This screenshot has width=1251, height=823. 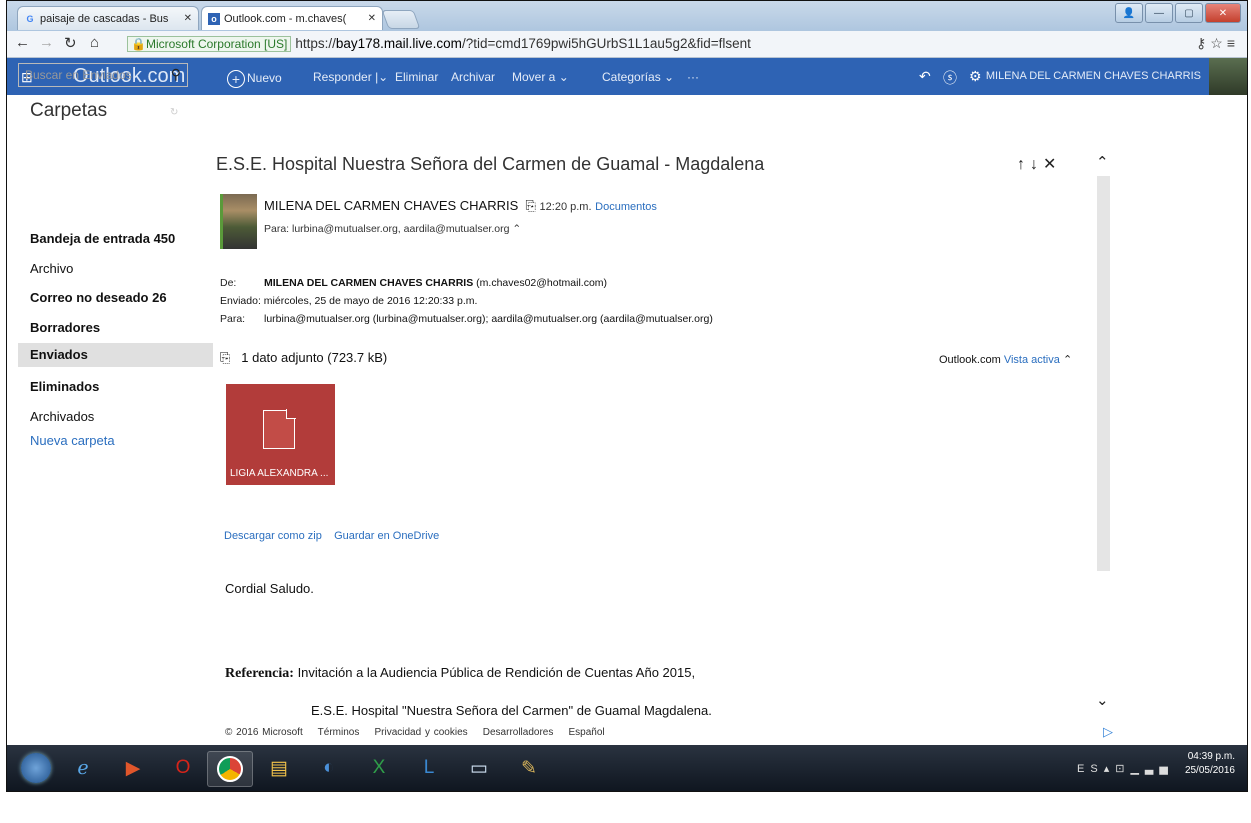 I want to click on user-avatar, so click(x=1228, y=76).